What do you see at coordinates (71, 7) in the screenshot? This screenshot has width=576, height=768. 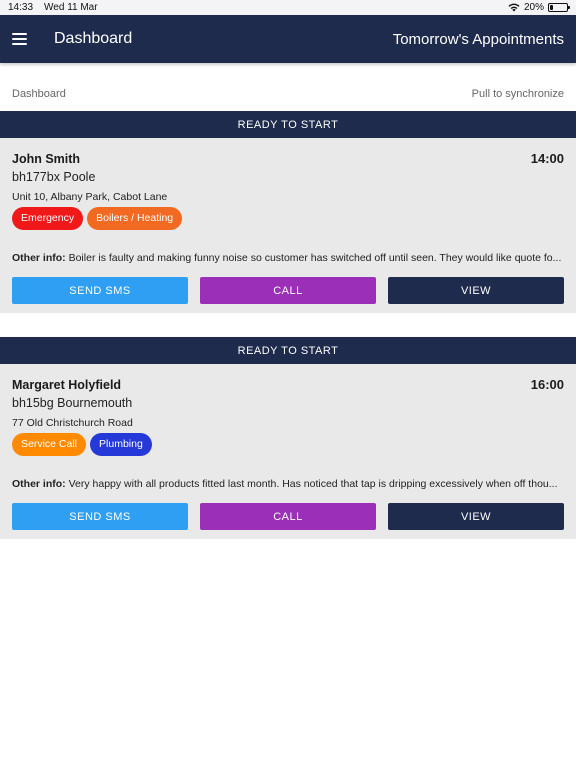 I see `status-date: Wed 11 Mar` at bounding box center [71, 7].